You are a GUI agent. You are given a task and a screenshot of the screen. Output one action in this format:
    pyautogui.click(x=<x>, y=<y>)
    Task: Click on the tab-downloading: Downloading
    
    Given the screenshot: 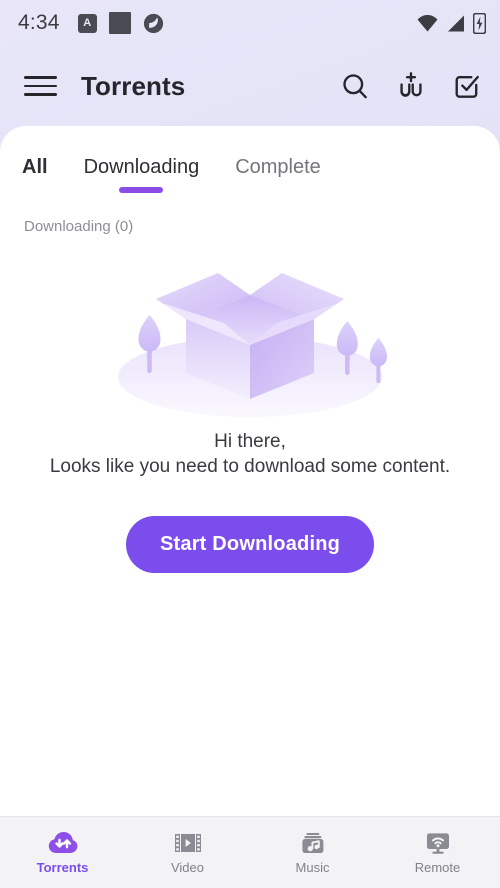 What is the action you would take?
    pyautogui.click(x=141, y=174)
    